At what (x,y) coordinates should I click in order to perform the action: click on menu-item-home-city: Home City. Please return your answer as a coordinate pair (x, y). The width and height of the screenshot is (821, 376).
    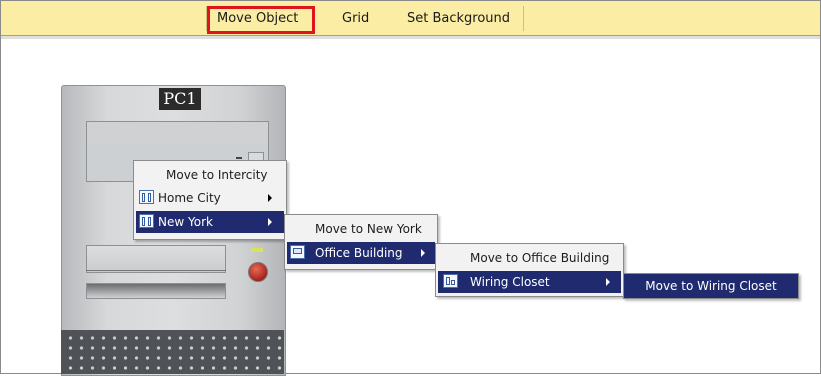
    Looking at the image, I should click on (210, 198).